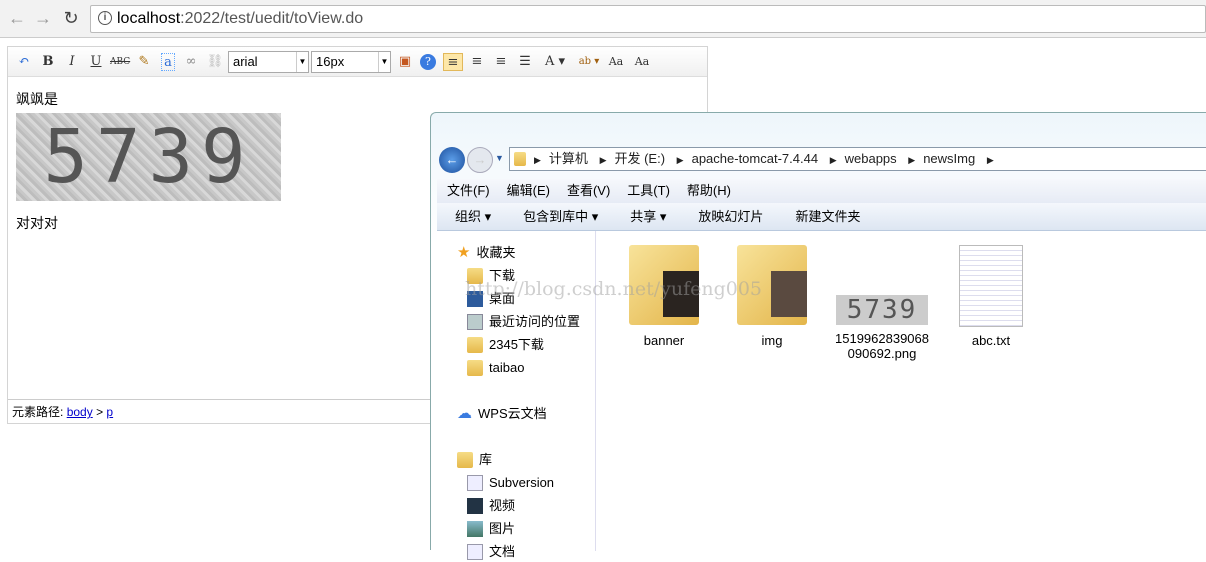 This screenshot has width=1206, height=562. I want to click on recent-pages-dropdown: ▼, so click(499, 158).